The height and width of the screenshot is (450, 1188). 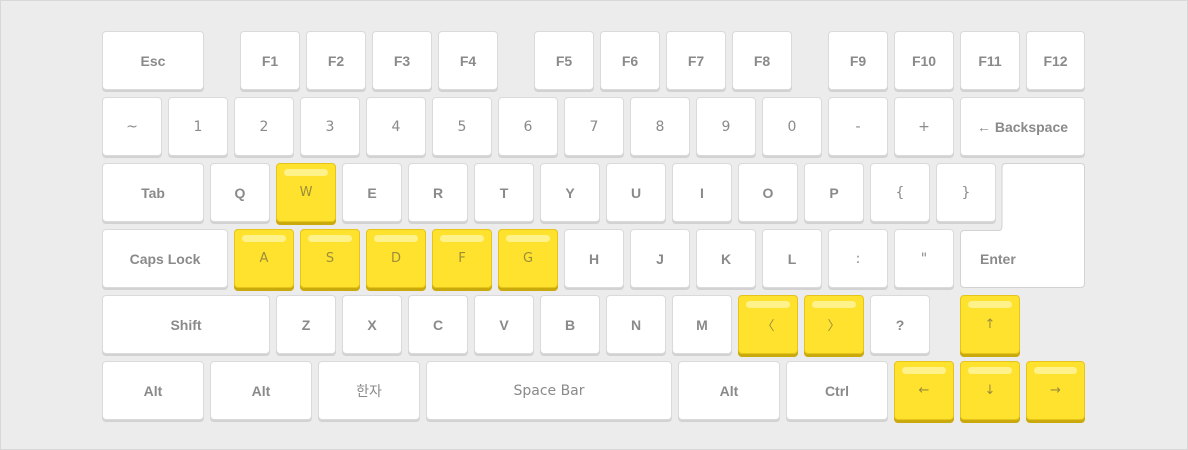 What do you see at coordinates (768, 324) in the screenshot?
I see `key-comma: 〈` at bounding box center [768, 324].